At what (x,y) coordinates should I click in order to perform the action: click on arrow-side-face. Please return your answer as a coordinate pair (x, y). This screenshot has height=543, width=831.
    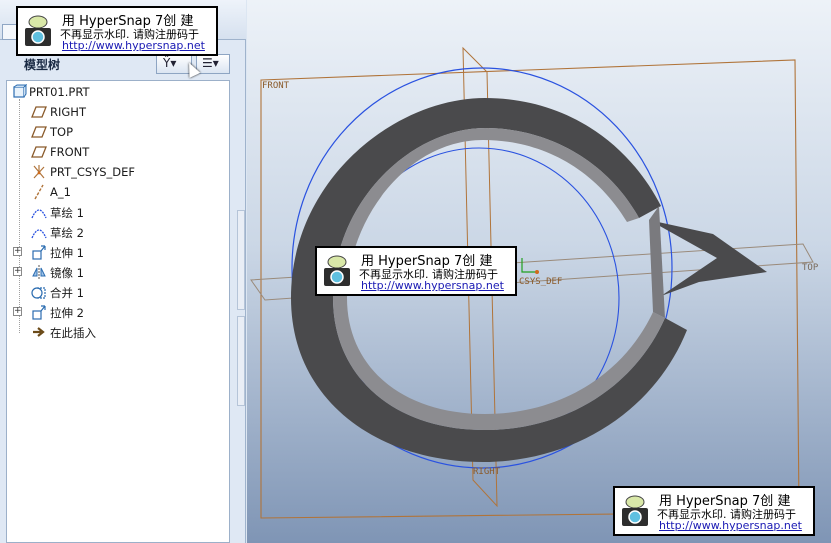
    Looking at the image, I should click on (657, 262).